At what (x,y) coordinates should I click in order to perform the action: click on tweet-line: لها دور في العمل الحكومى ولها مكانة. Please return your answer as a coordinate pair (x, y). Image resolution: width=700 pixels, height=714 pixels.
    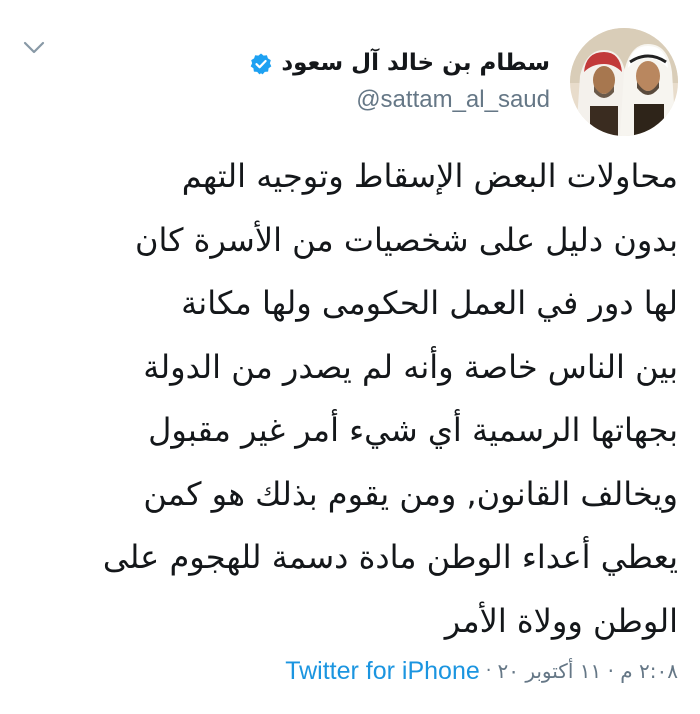
    Looking at the image, I should click on (429, 303).